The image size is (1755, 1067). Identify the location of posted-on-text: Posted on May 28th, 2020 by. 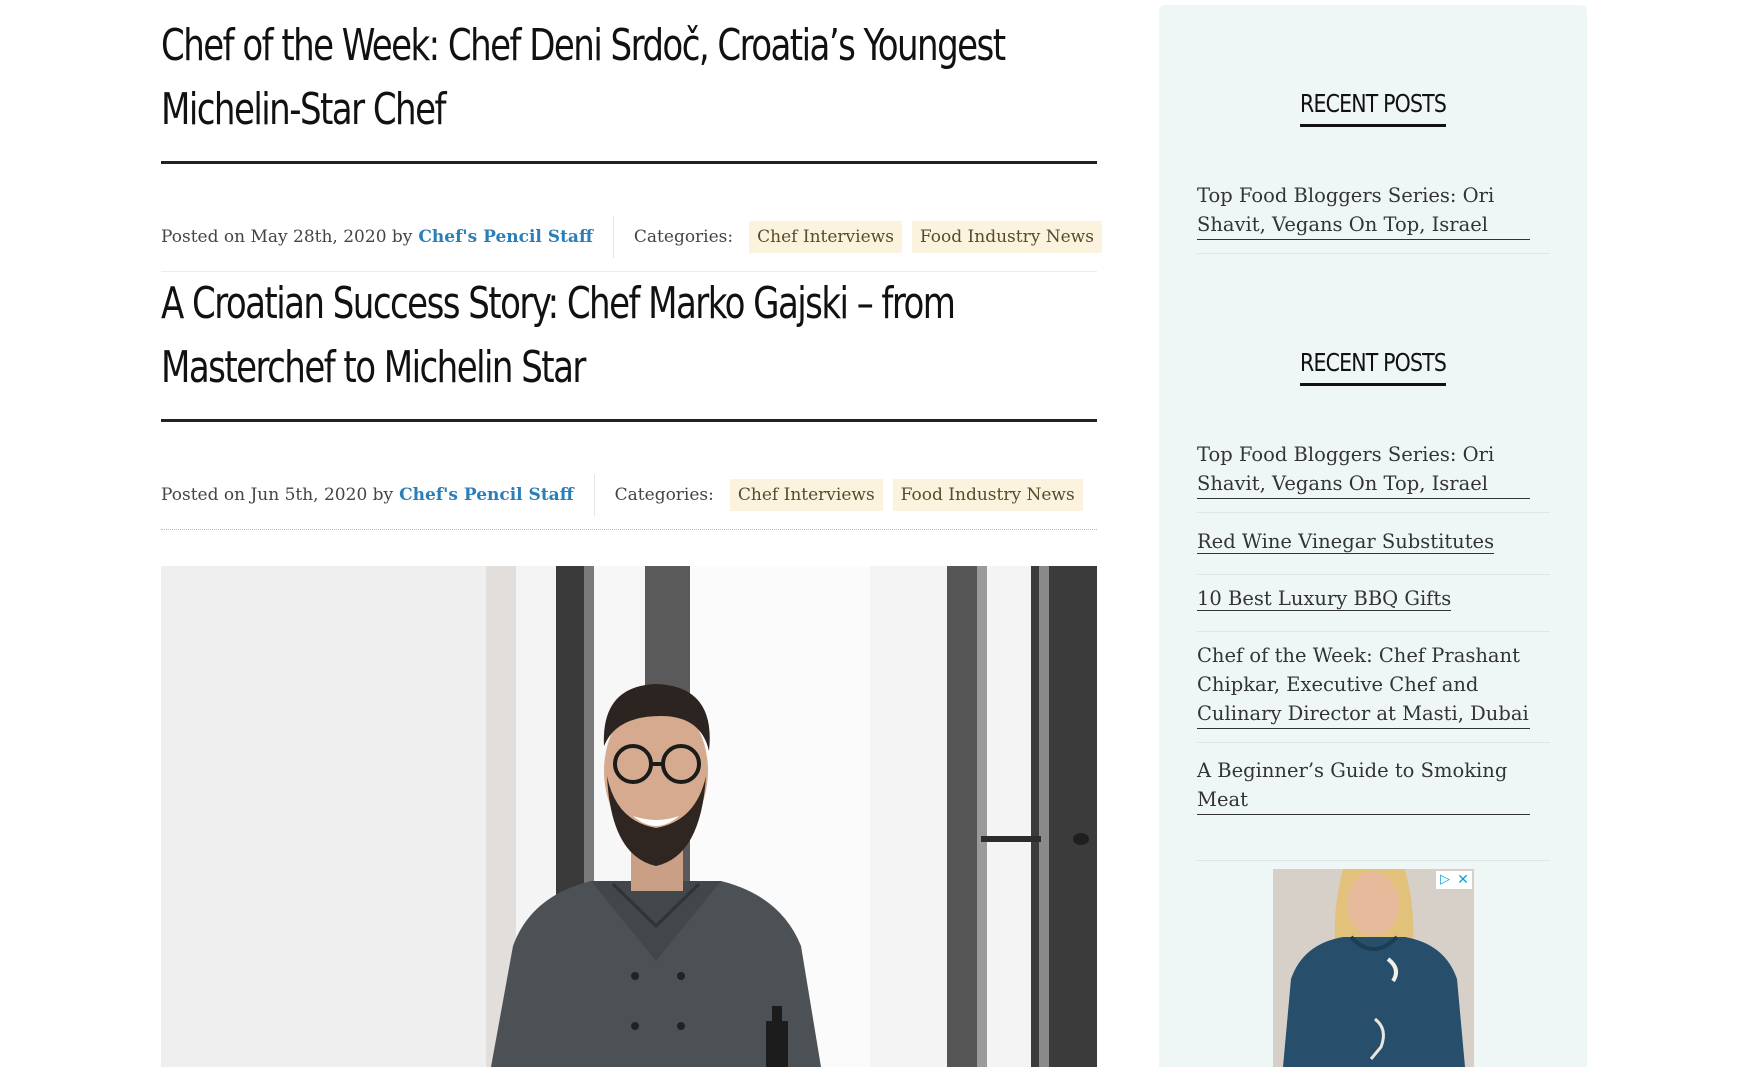
(287, 237).